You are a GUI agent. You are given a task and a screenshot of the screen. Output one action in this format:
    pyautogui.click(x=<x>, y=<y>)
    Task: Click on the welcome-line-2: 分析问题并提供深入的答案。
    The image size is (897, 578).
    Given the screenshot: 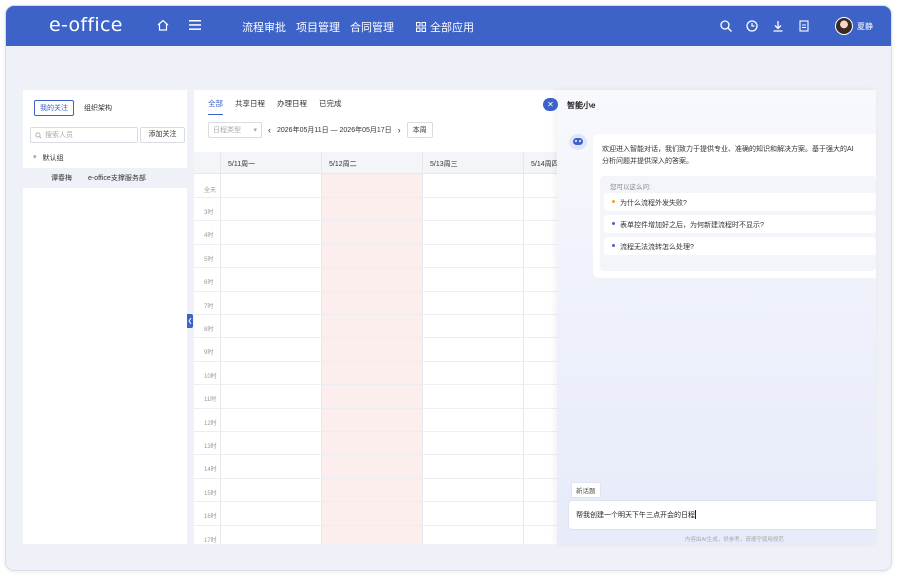 What is the action you would take?
    pyautogui.click(x=647, y=161)
    